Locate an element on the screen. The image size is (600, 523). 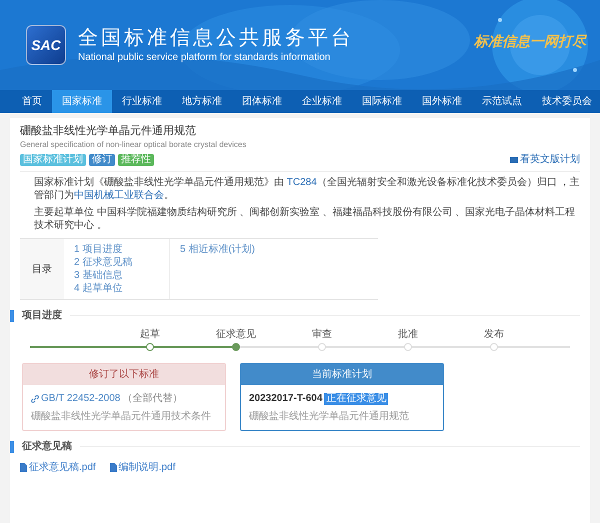
toc-link: 5 相近标准(计划) is located at coordinates (227, 249).